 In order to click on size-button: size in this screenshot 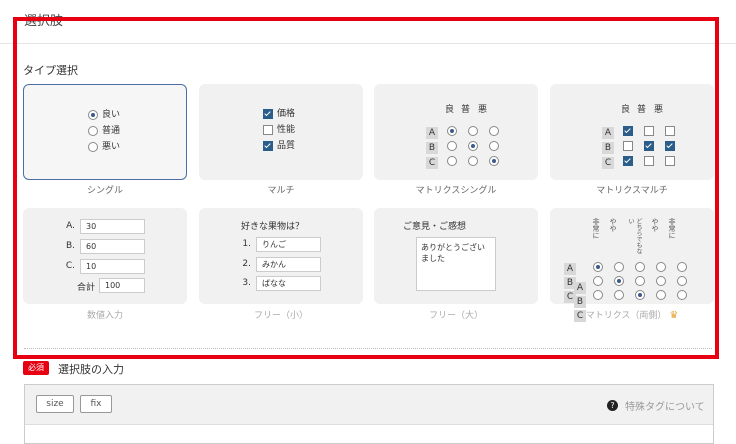, I will do `click(55, 404)`.